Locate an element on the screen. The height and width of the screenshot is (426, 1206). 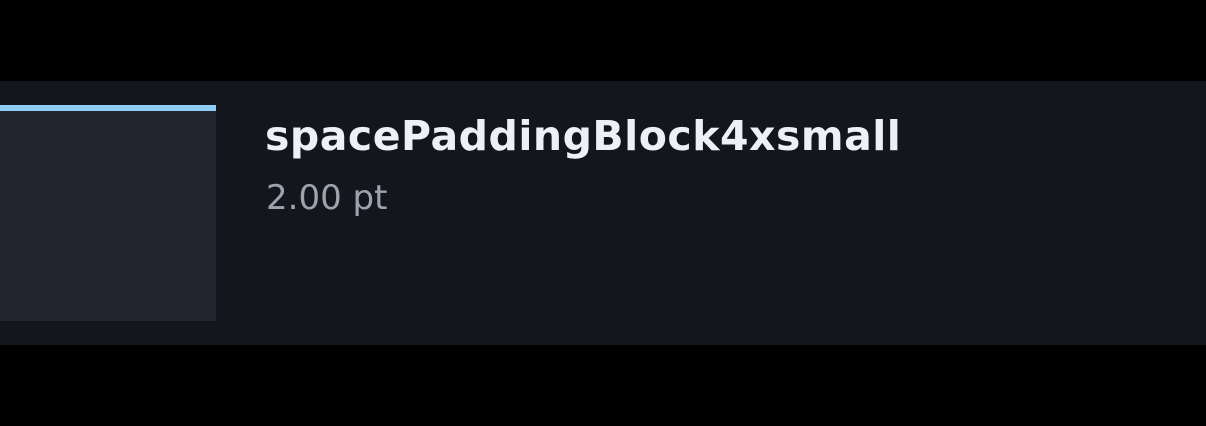
token-value: 2.00 pt is located at coordinates (327, 198).